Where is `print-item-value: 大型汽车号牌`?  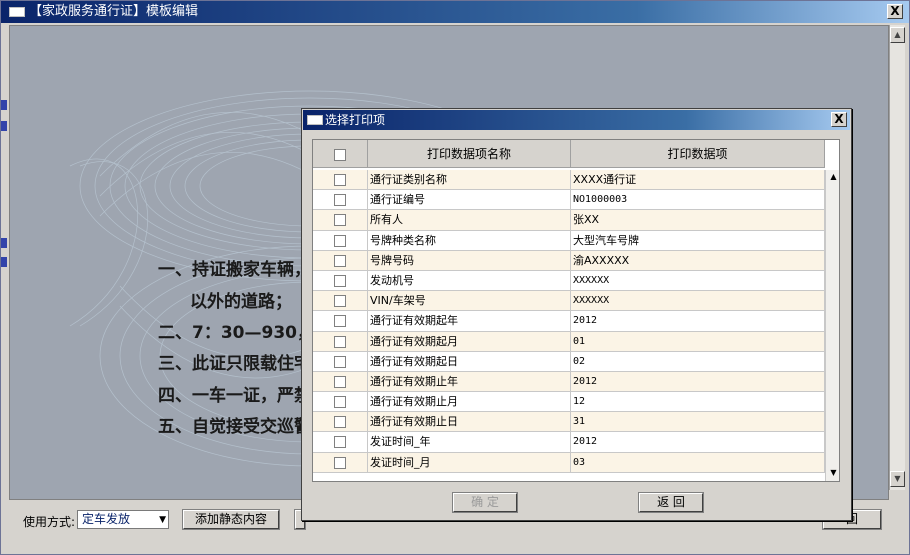 print-item-value: 大型汽车号牌 is located at coordinates (698, 240).